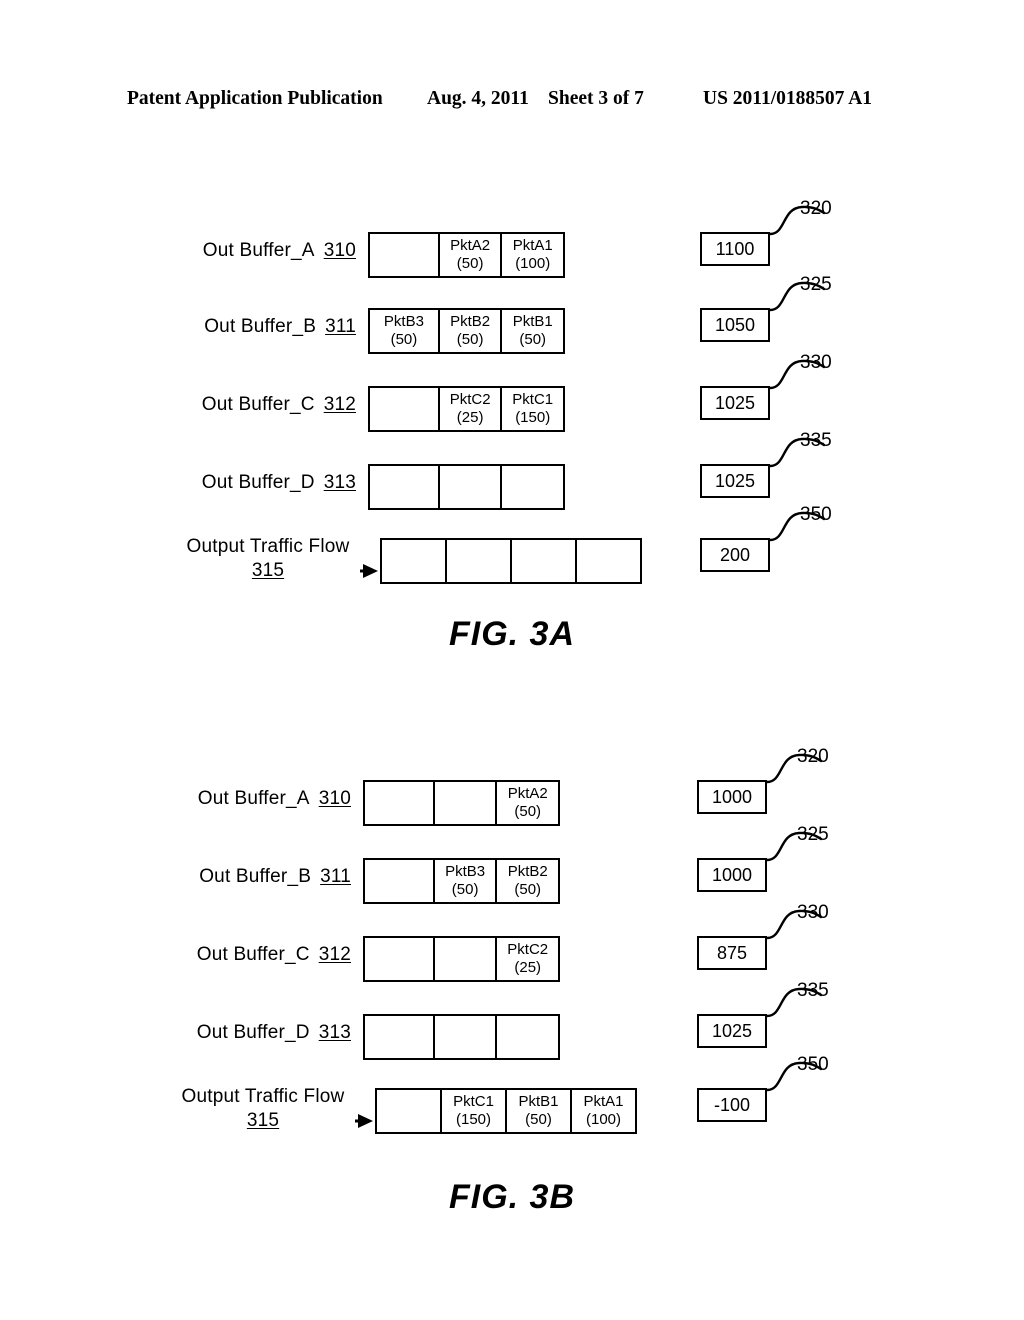 The width and height of the screenshot is (1024, 1320). I want to click on out-buffer-row: Out Buffer_C 312 PktC2 (25) PktC1 (150), so click(512, 405).